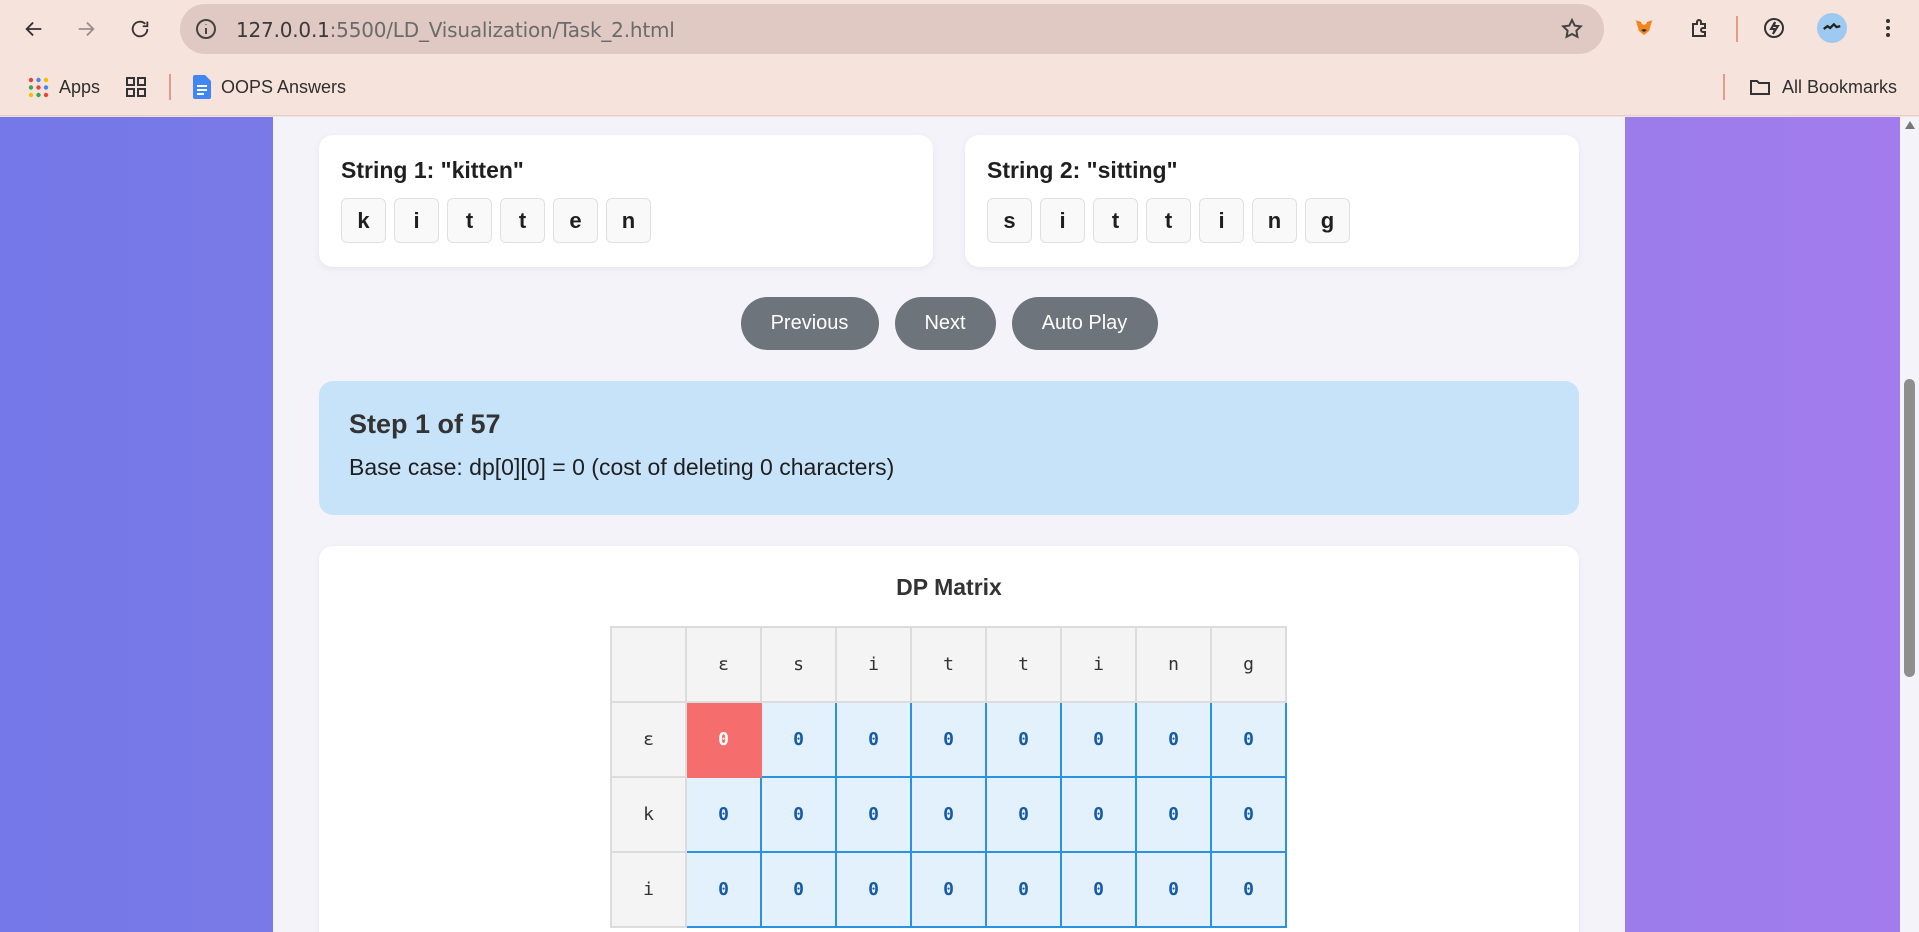 This screenshot has height=932, width=1919. Describe the element at coordinates (136, 87) in the screenshot. I see `tab-groups-icon` at that location.